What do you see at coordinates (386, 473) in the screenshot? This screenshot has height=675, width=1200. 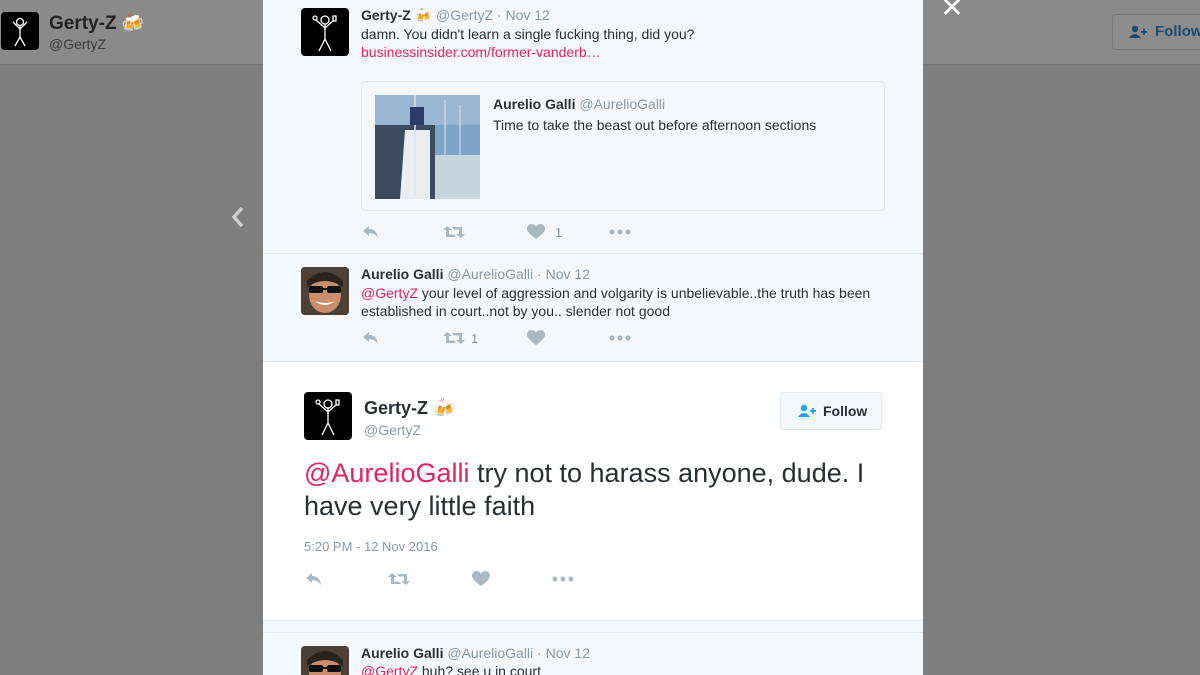 I see `mention-link: @AurelioGalli` at bounding box center [386, 473].